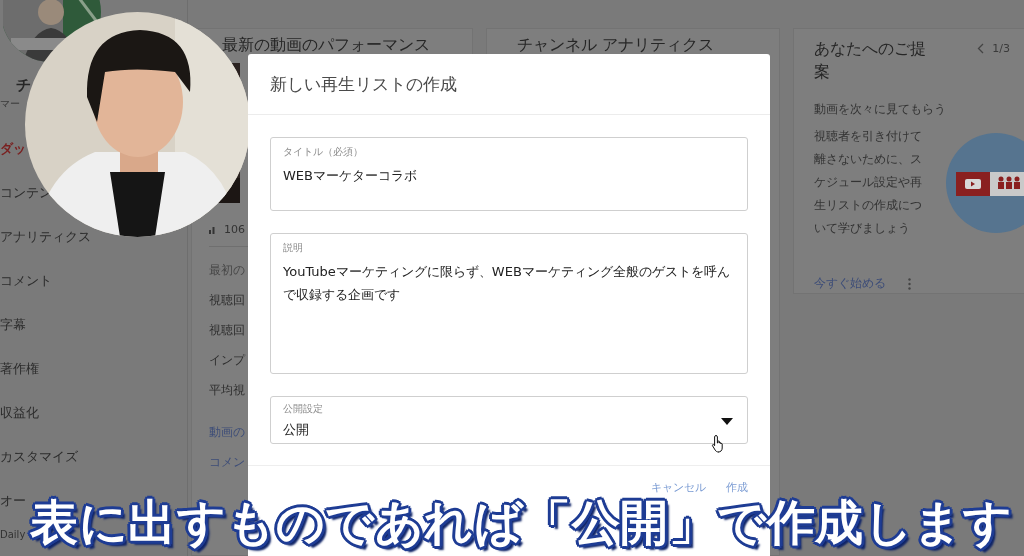 Image resolution: width=1024 pixels, height=556 pixels. What do you see at coordinates (303, 409) in the screenshot?
I see `field-label: 公開設定` at bounding box center [303, 409].